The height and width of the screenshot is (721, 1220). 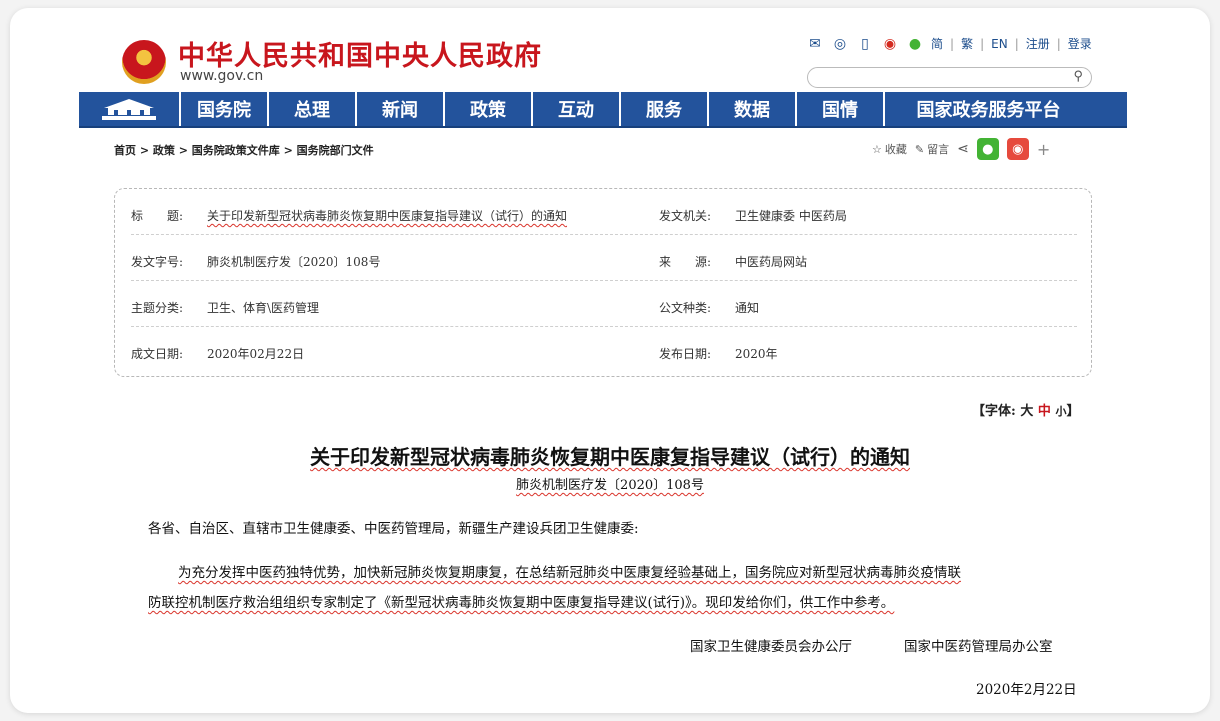 I want to click on signer-nhc: 国家卫生健康委员会办公厅, so click(x=771, y=647).